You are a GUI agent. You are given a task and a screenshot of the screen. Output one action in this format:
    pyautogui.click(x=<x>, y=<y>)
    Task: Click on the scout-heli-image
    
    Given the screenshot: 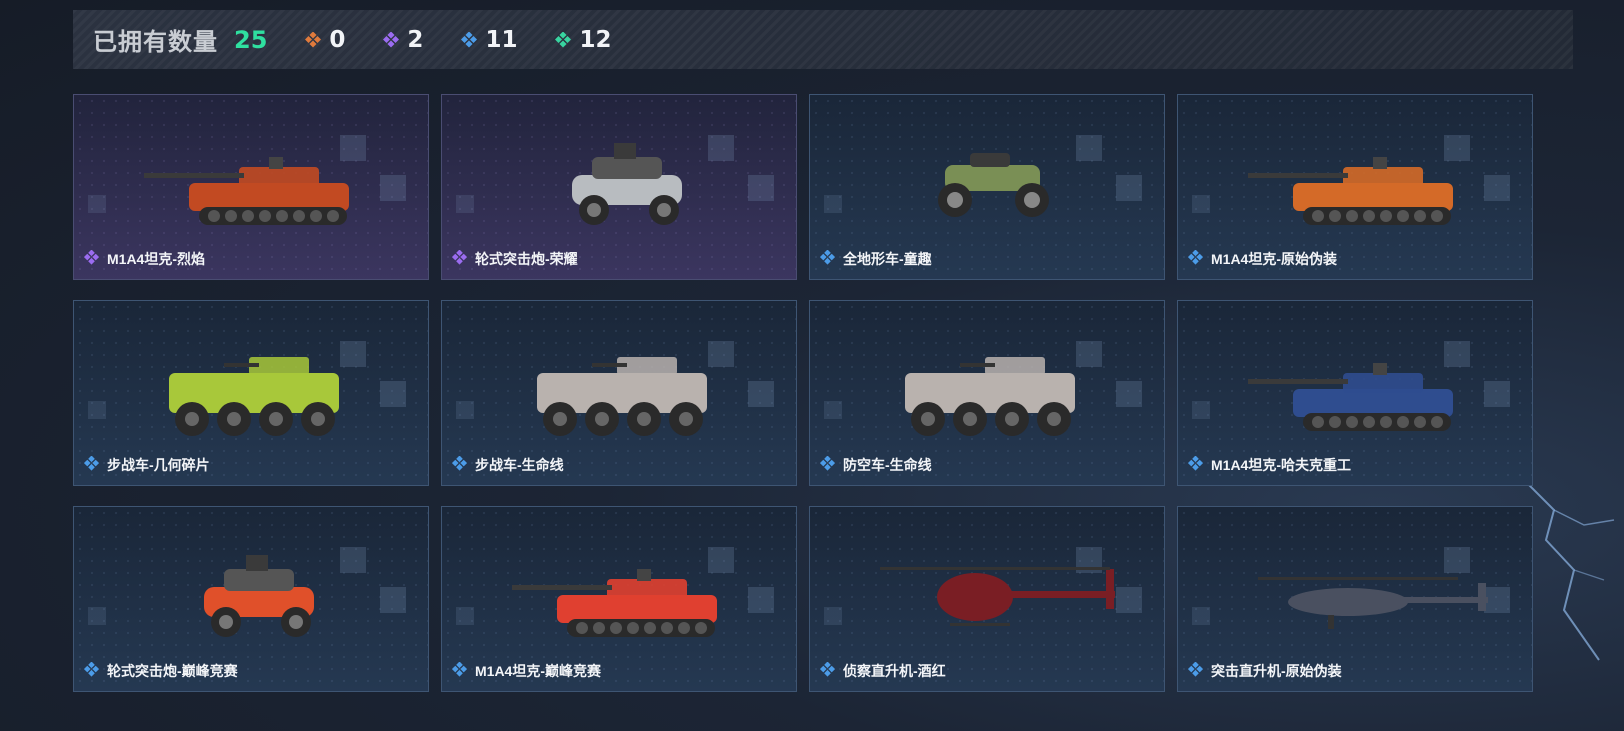 What is the action you would take?
    pyautogui.click(x=997, y=596)
    